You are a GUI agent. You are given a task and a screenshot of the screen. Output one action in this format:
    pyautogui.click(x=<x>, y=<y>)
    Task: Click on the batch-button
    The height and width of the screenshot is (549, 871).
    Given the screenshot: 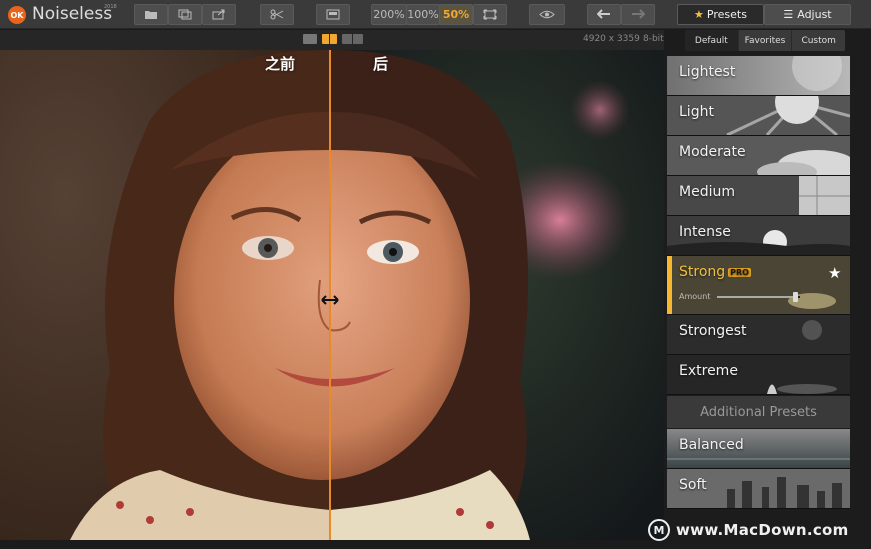 What is the action you would take?
    pyautogui.click(x=185, y=14)
    